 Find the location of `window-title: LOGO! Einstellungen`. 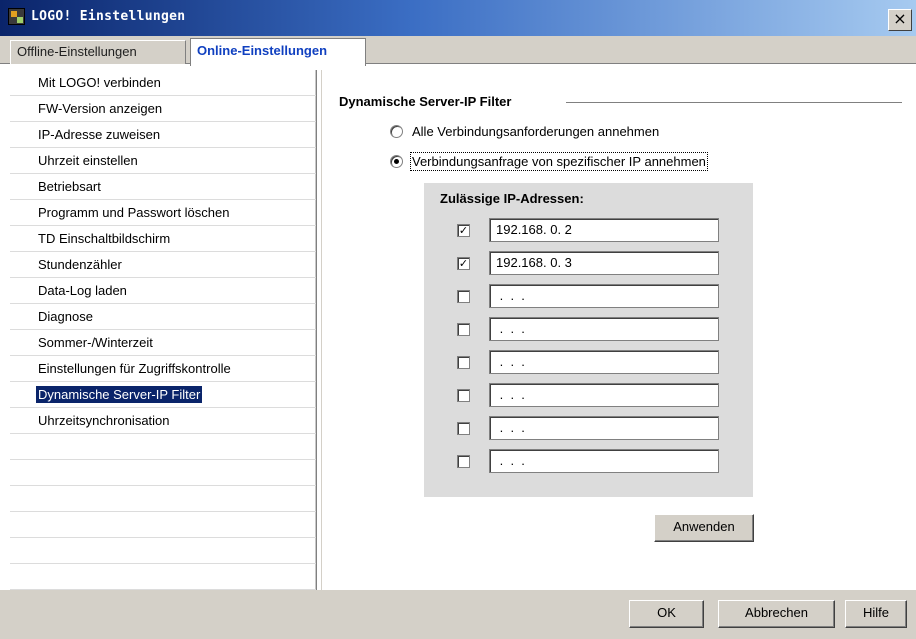

window-title: LOGO! Einstellungen is located at coordinates (108, 16).